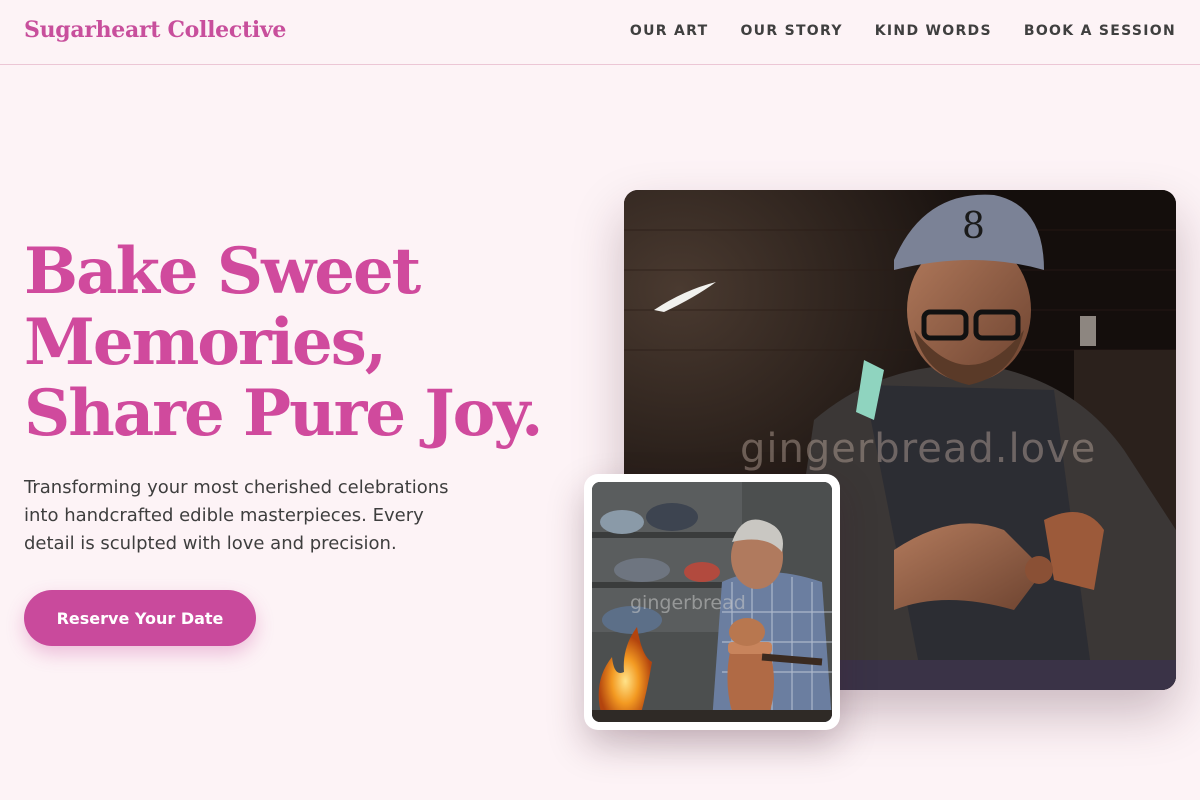 The image size is (1200, 800). I want to click on hero-title-line-1: Bake Sweet, so click(222, 271).